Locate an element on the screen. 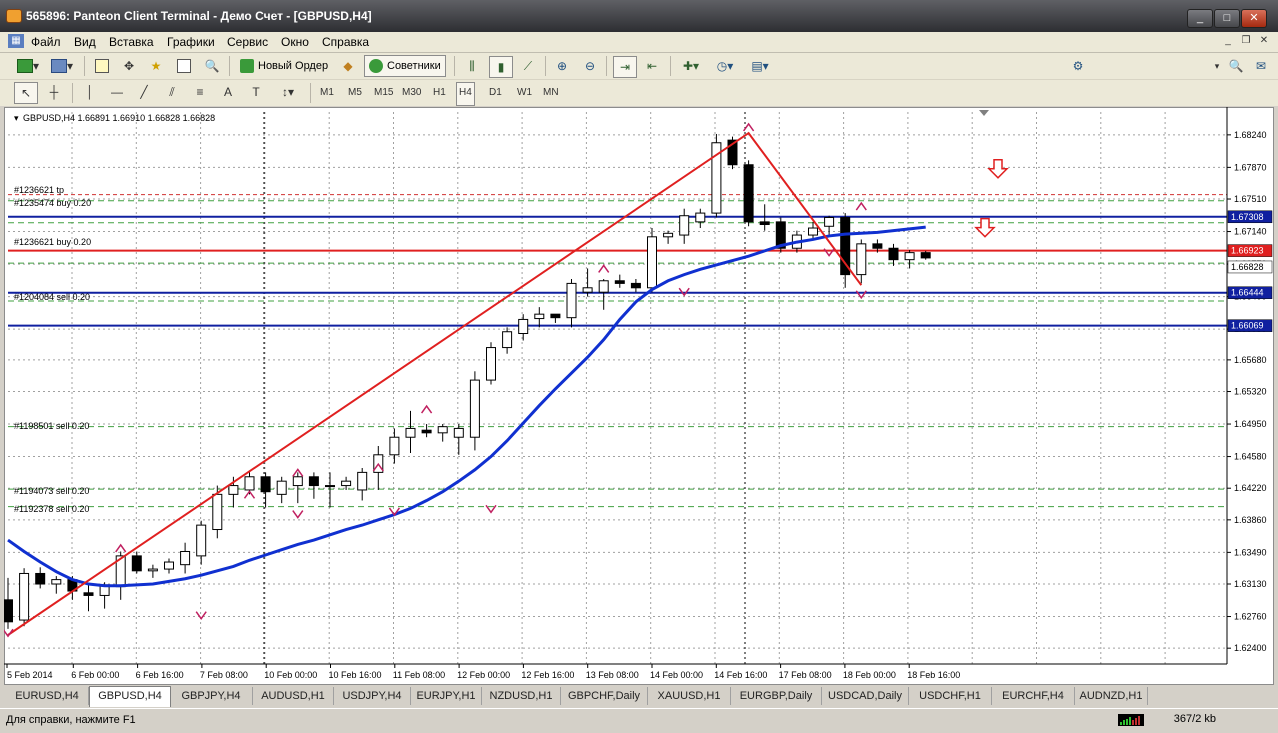 This screenshot has height=733, width=1278. menu-file: Файл is located at coordinates (46, 42).